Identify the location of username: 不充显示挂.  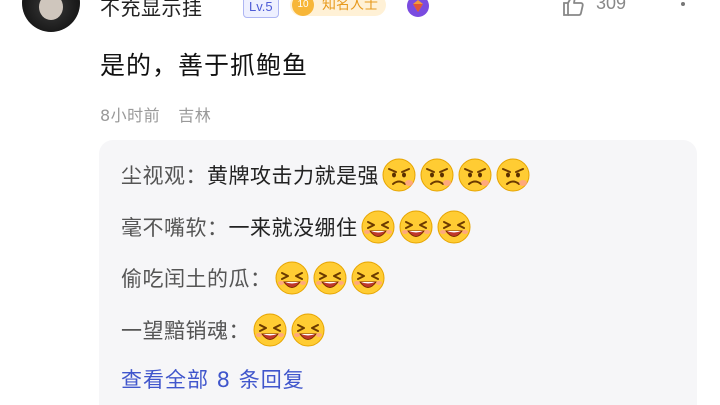
(151, 10).